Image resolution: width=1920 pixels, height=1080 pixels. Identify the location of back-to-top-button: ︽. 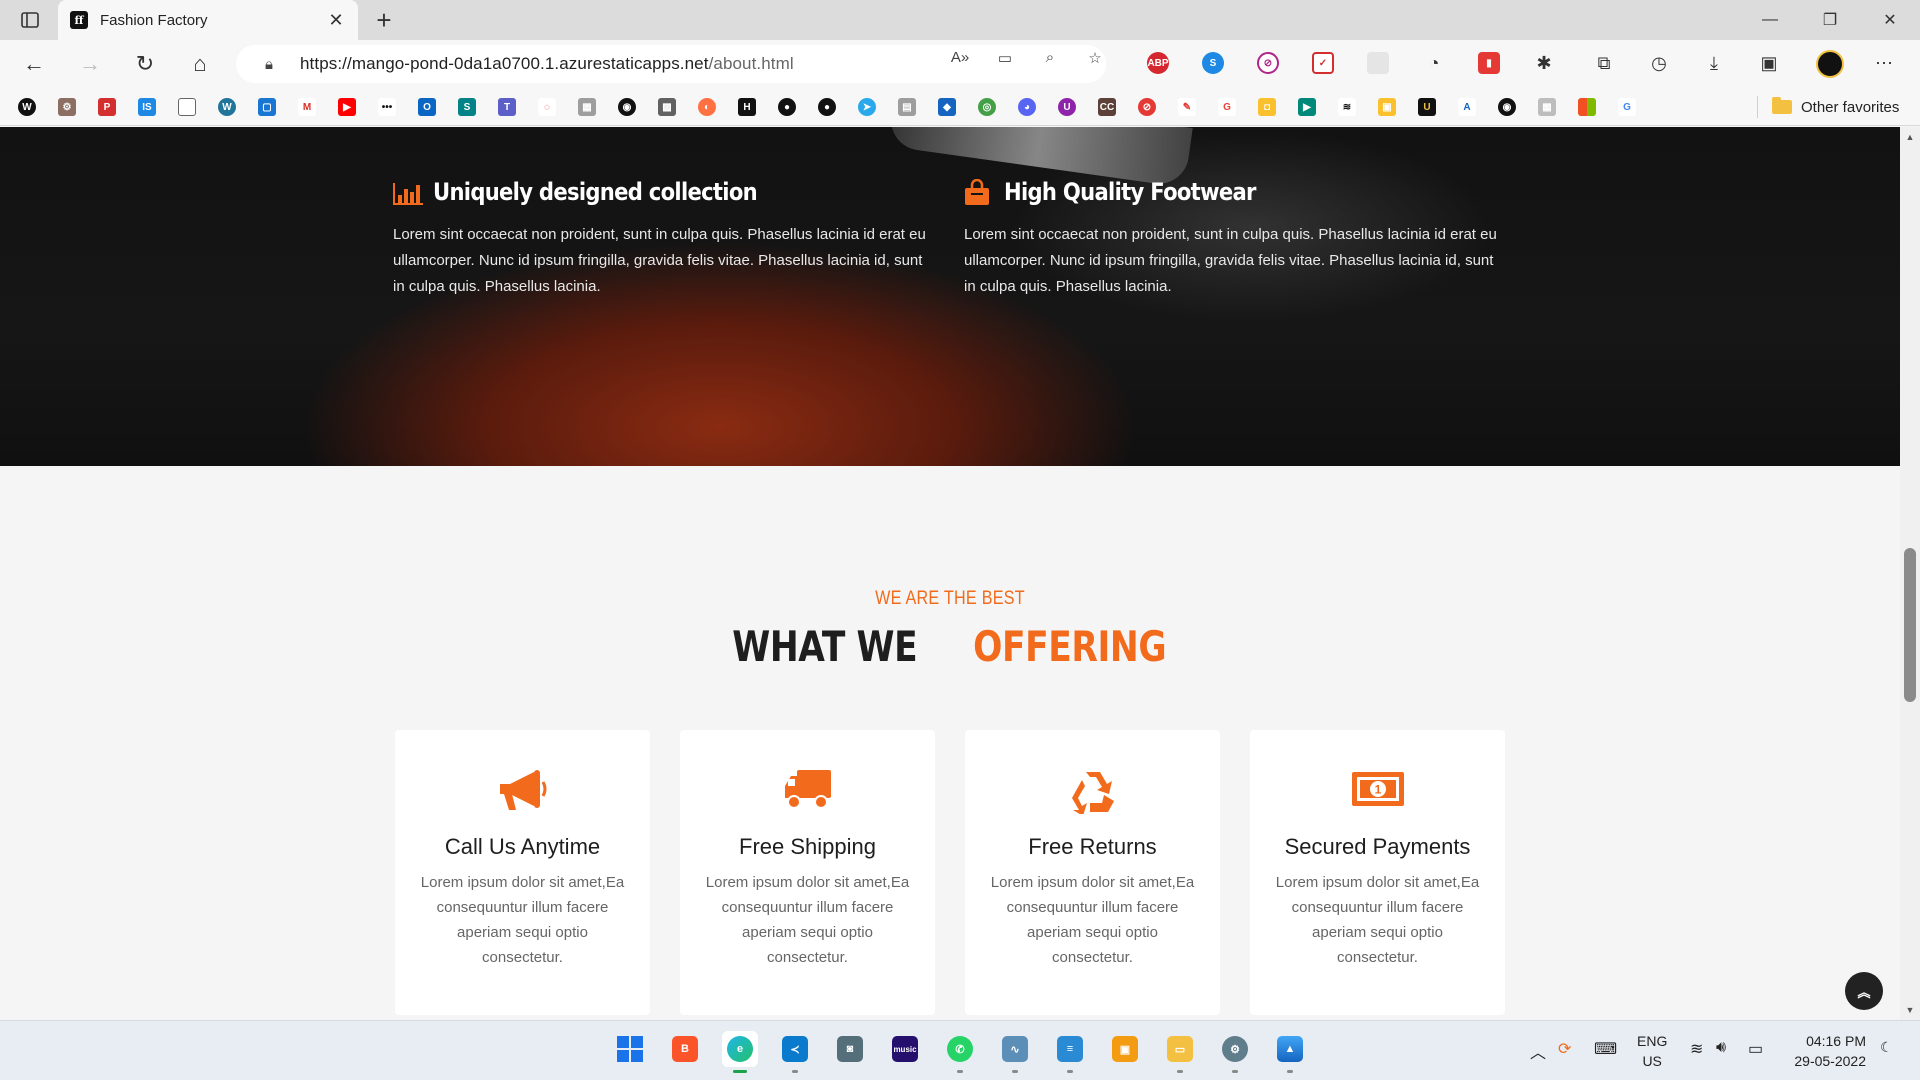
(1864, 991).